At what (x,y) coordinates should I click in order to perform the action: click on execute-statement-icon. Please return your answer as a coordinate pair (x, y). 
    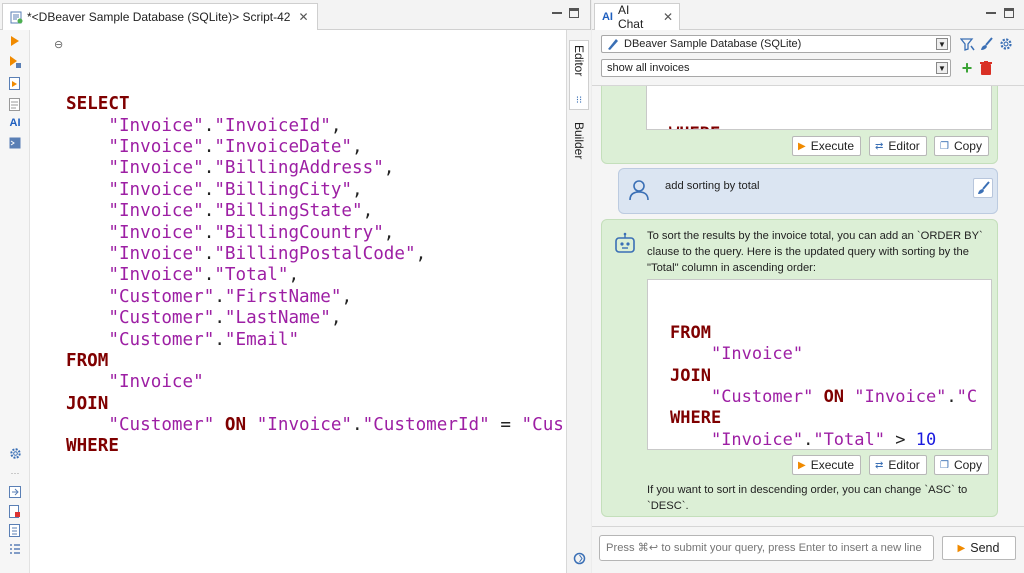
    Looking at the image, I should click on (15, 41).